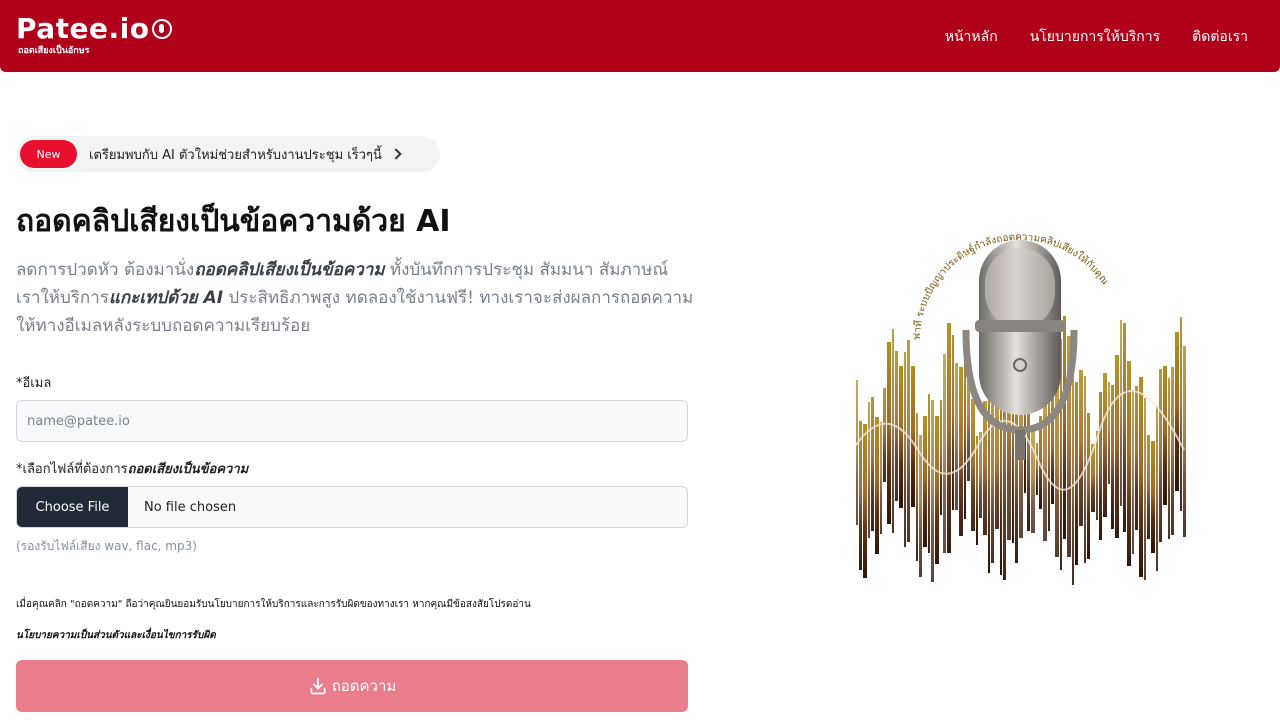 Image resolution: width=1280 pixels, height=720 pixels. Describe the element at coordinates (396, 154) in the screenshot. I see `chevron-right-icon` at that location.